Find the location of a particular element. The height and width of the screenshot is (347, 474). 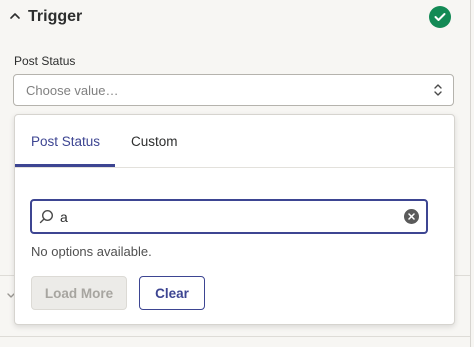

clear-search-icon is located at coordinates (411, 216).